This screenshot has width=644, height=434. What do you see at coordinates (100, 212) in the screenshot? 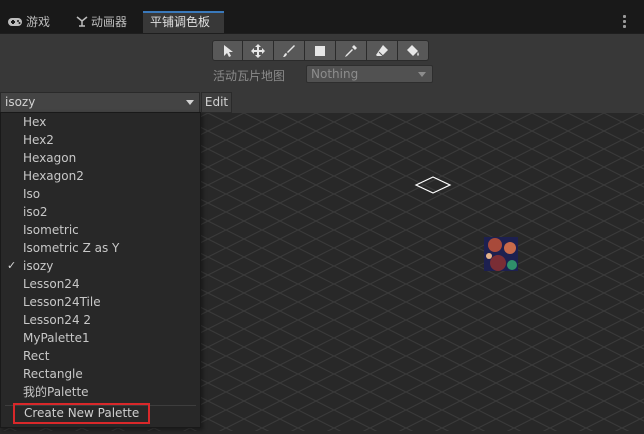
I see `palette-menu-item: iso2` at bounding box center [100, 212].